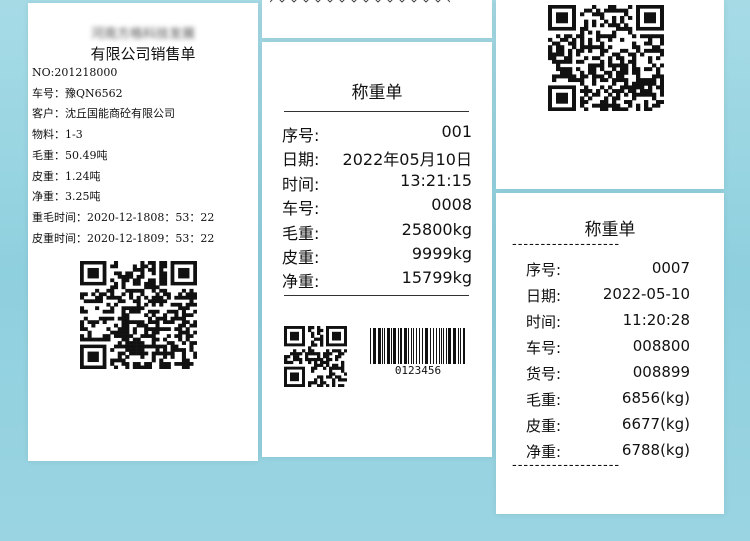 The height and width of the screenshot is (541, 750). I want to click on row-value: 6677(kg), so click(655, 424).